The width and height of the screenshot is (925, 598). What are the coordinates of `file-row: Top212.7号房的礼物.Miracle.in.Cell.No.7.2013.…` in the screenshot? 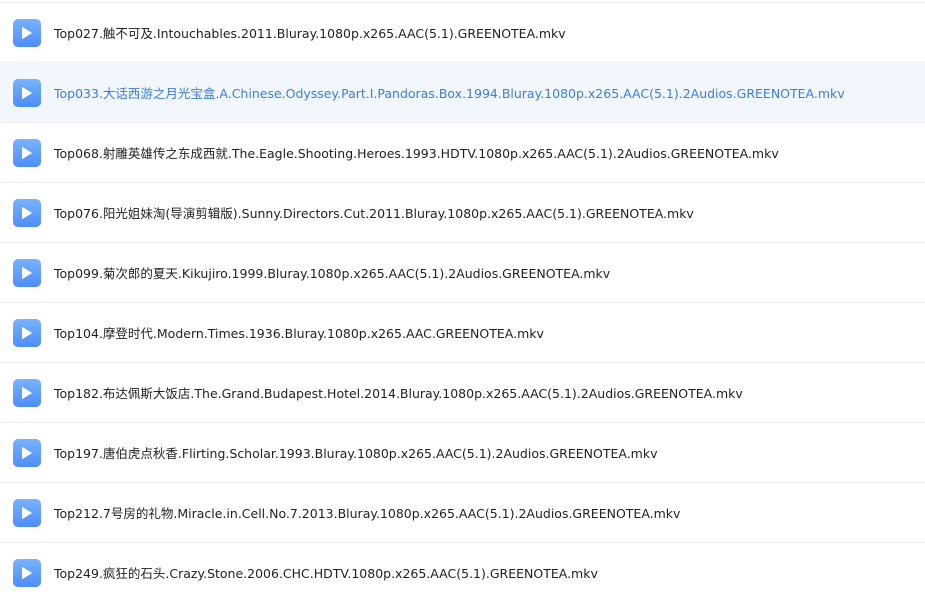 It's located at (462, 513).